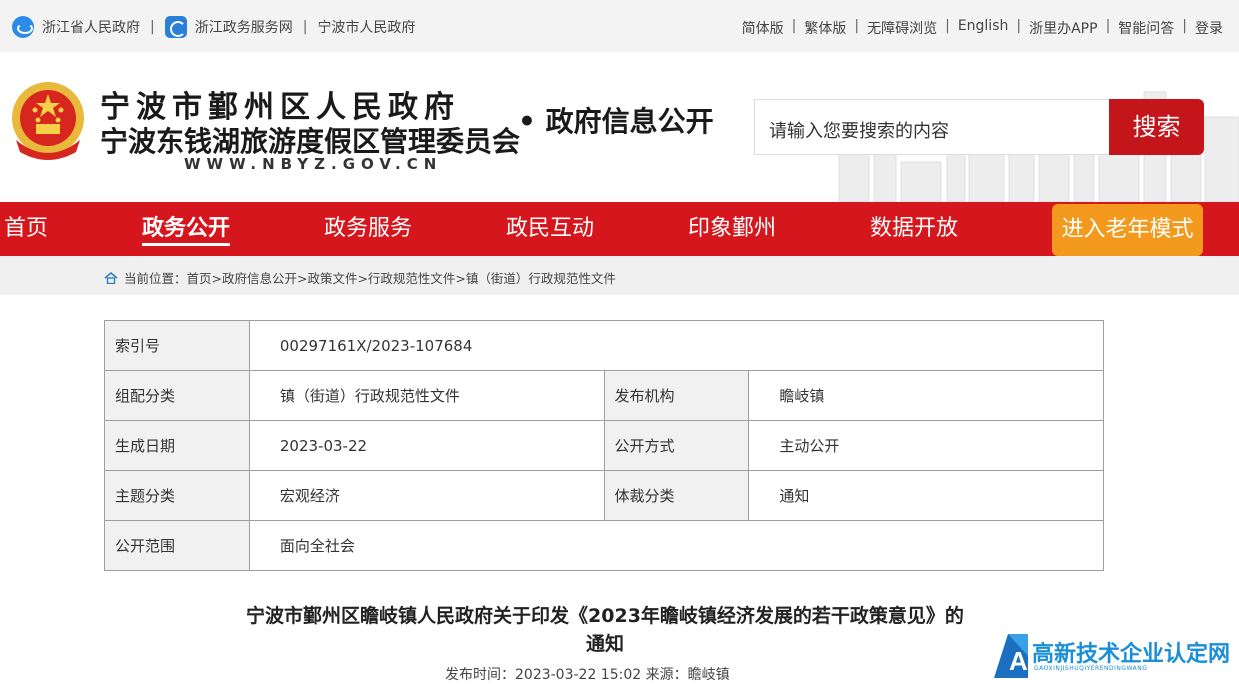 The image size is (1239, 684). Describe the element at coordinates (177, 495) in the screenshot. I see `topic-label: 主题分类` at that location.